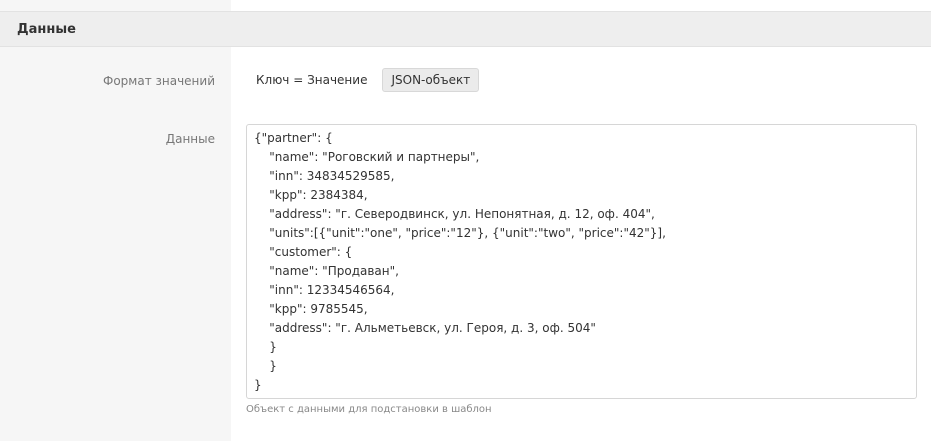 The width and height of the screenshot is (931, 441). I want to click on code-line: {"partner": {, so click(293, 138).